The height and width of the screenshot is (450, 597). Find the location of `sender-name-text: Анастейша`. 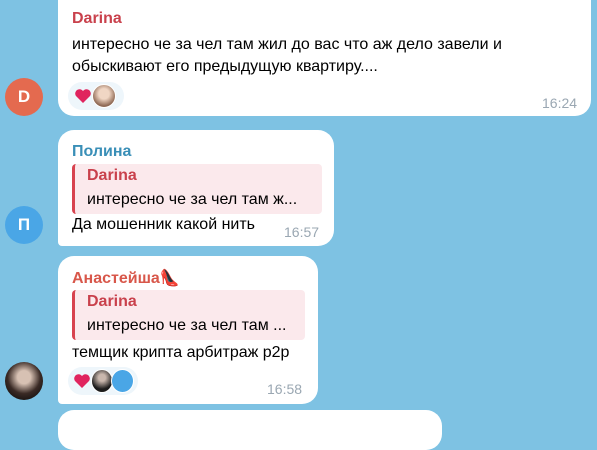

sender-name-text: Анастейша is located at coordinates (116, 278).